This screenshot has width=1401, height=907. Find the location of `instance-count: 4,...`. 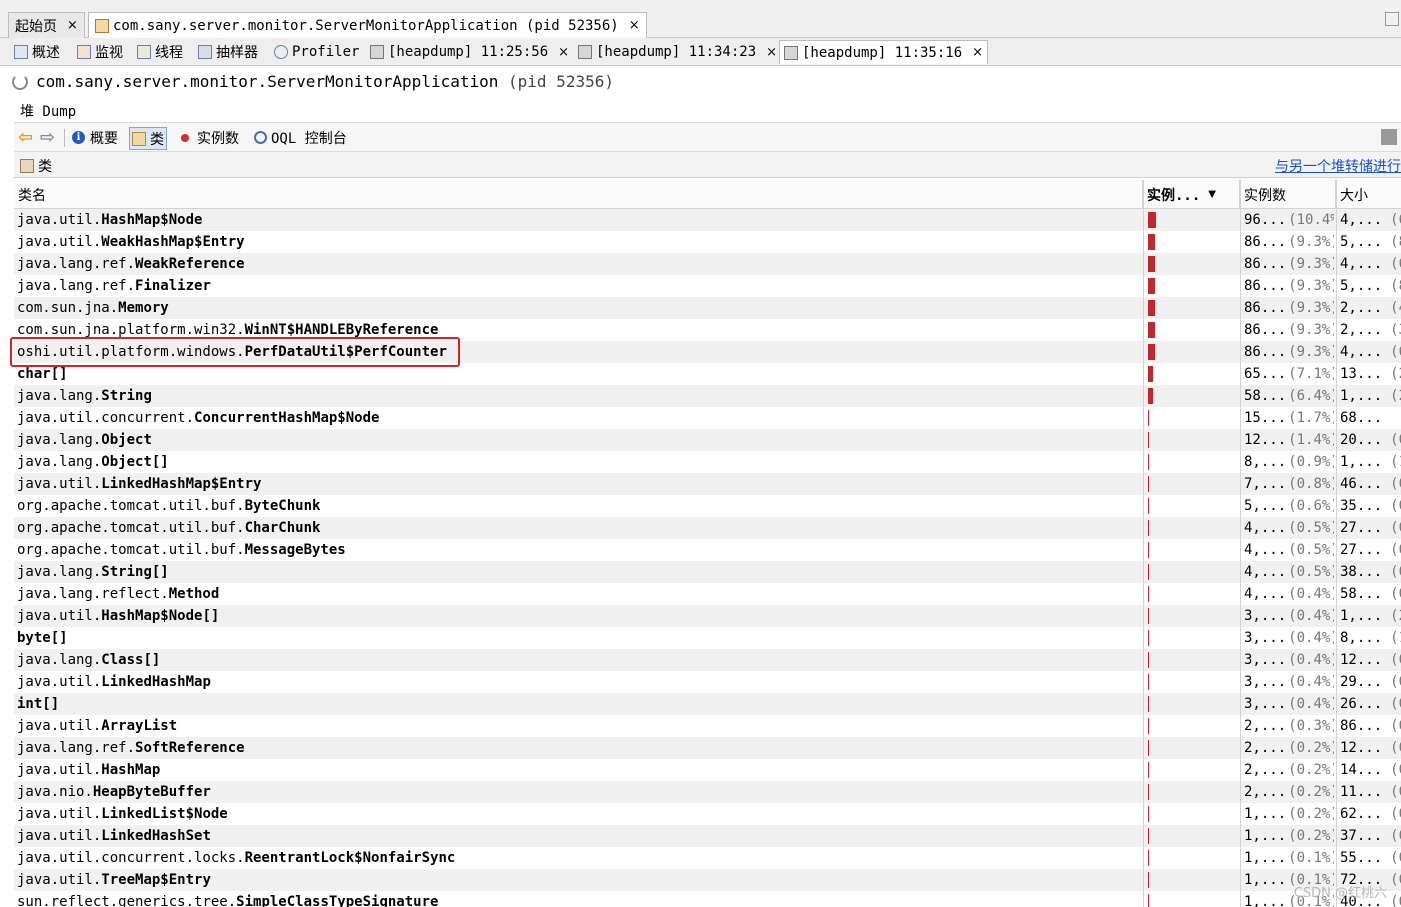

instance-count: 4,... is located at coordinates (1265, 572).